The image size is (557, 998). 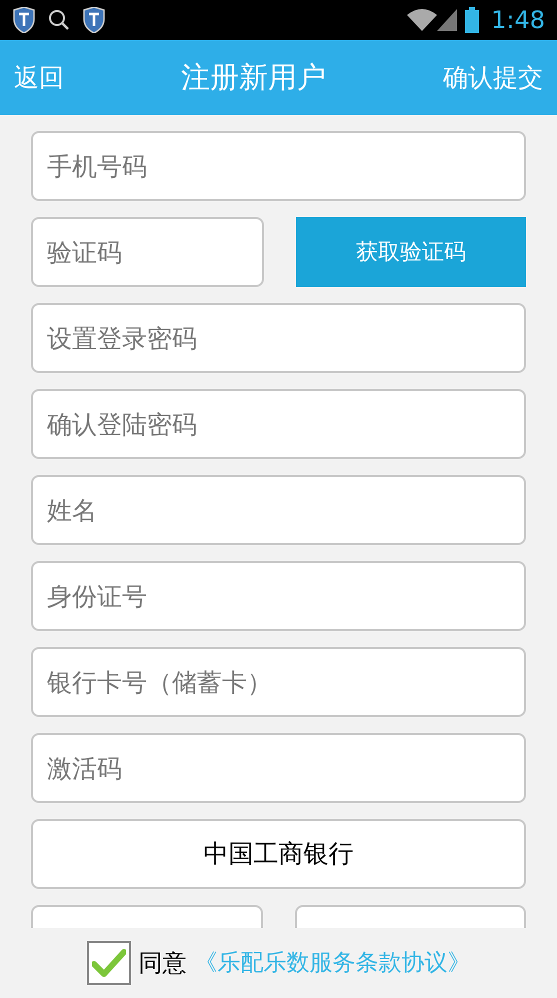 What do you see at coordinates (278, 682) in the screenshot?
I see `input-field: 银行卡号（储蓄卡）` at bounding box center [278, 682].